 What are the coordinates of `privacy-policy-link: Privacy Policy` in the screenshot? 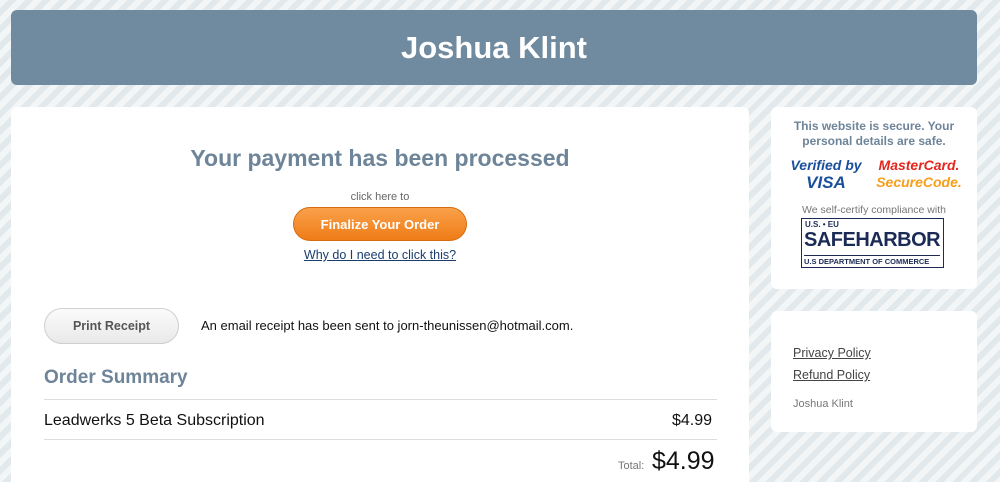 It's located at (832, 353).